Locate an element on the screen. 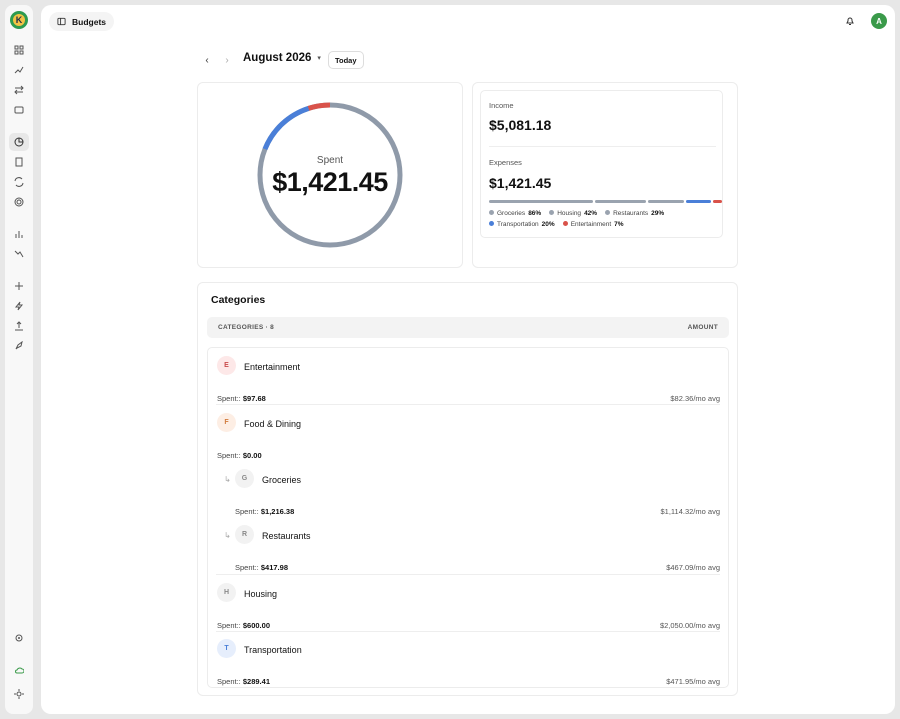  upload-icon is located at coordinates (19, 326).